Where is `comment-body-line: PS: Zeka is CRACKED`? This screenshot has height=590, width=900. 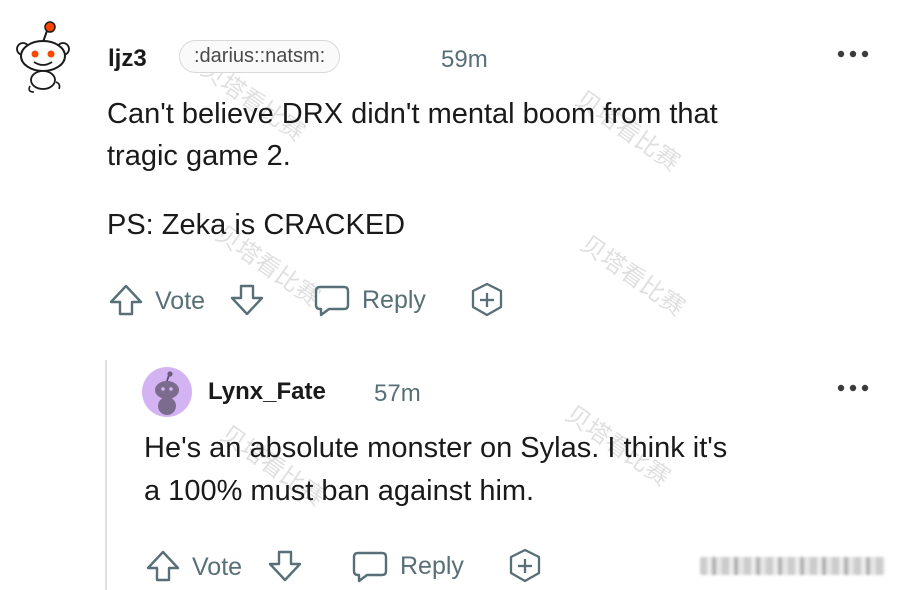 comment-body-line: PS: Zeka is CRACKED is located at coordinates (256, 225).